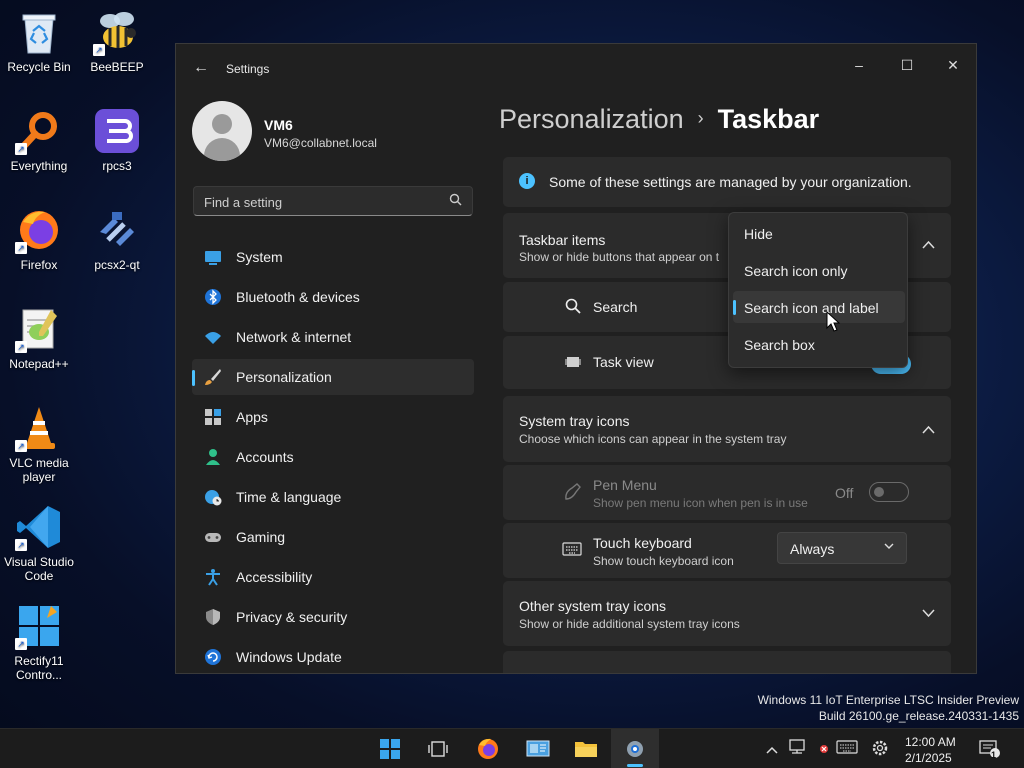 The image size is (1024, 768). What do you see at coordinates (847, 749) in the screenshot?
I see `keyboard-icon` at bounding box center [847, 749].